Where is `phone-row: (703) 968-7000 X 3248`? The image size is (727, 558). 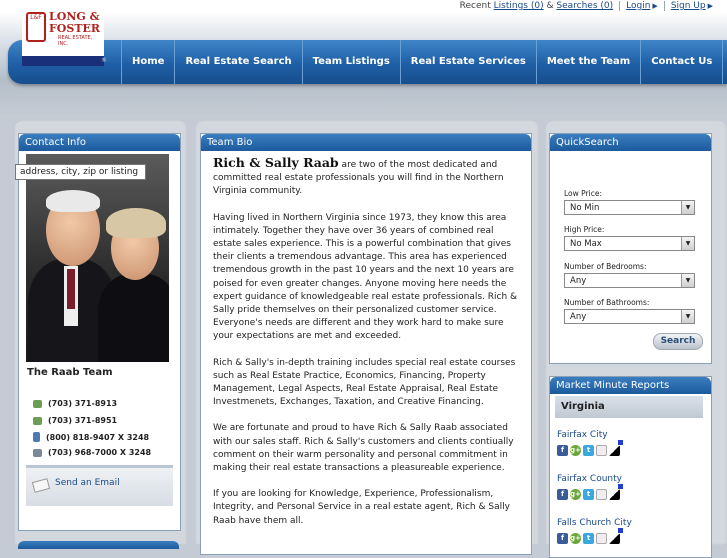 phone-row: (703) 968-7000 X 3248 is located at coordinates (92, 452).